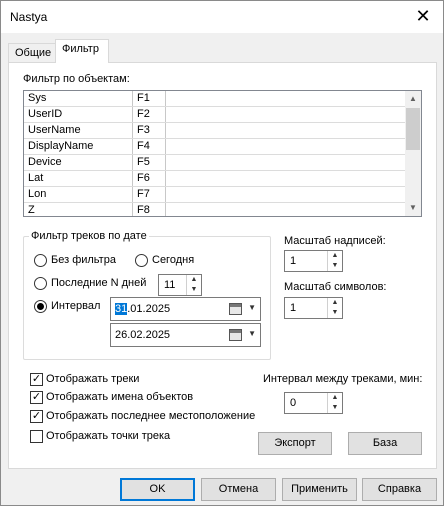 The width and height of the screenshot is (444, 506). I want to click on symbol-scale-spinner: 1 ▲ ▼, so click(313, 308).